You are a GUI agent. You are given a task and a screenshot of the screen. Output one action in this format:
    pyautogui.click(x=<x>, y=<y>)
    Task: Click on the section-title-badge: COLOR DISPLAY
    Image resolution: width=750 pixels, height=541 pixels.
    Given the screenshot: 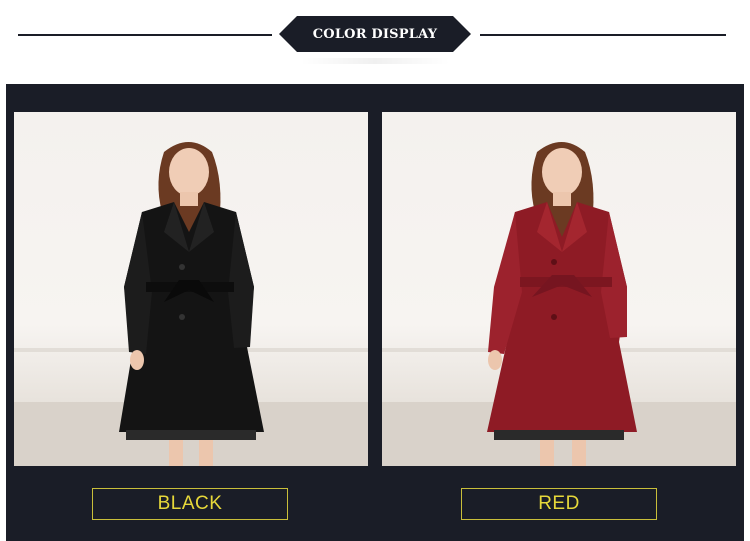 What is the action you would take?
    pyautogui.click(x=375, y=34)
    